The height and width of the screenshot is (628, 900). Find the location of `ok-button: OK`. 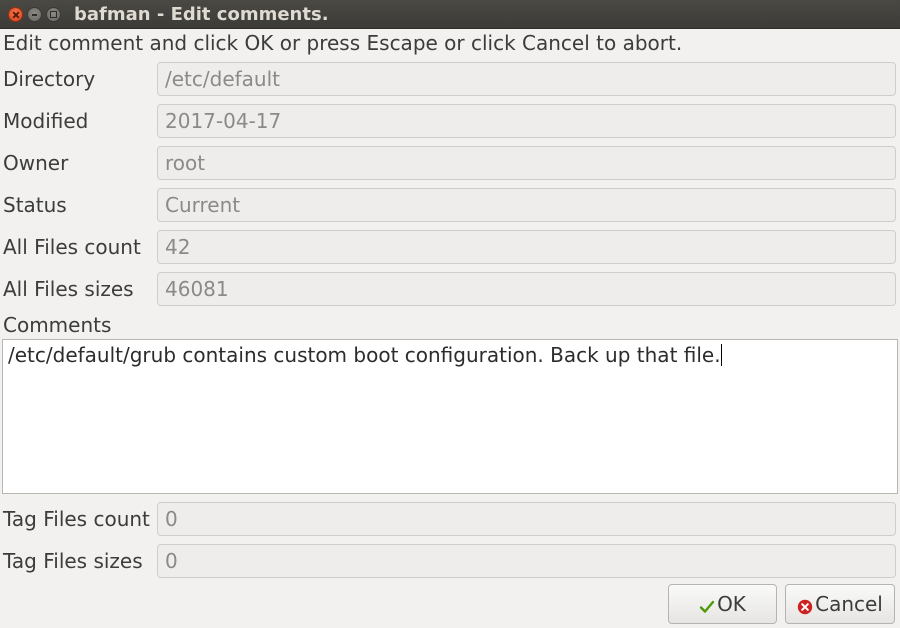

ok-button: OK is located at coordinates (722, 604).